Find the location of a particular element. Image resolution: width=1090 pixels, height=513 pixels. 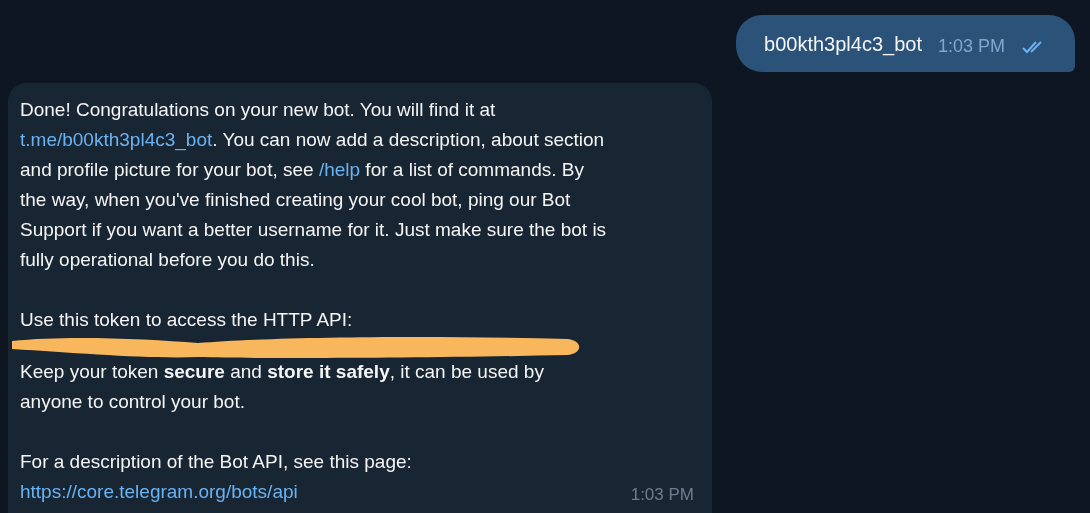

message-link: t.me/b00kth3pl4c3_bot is located at coordinates (116, 139).